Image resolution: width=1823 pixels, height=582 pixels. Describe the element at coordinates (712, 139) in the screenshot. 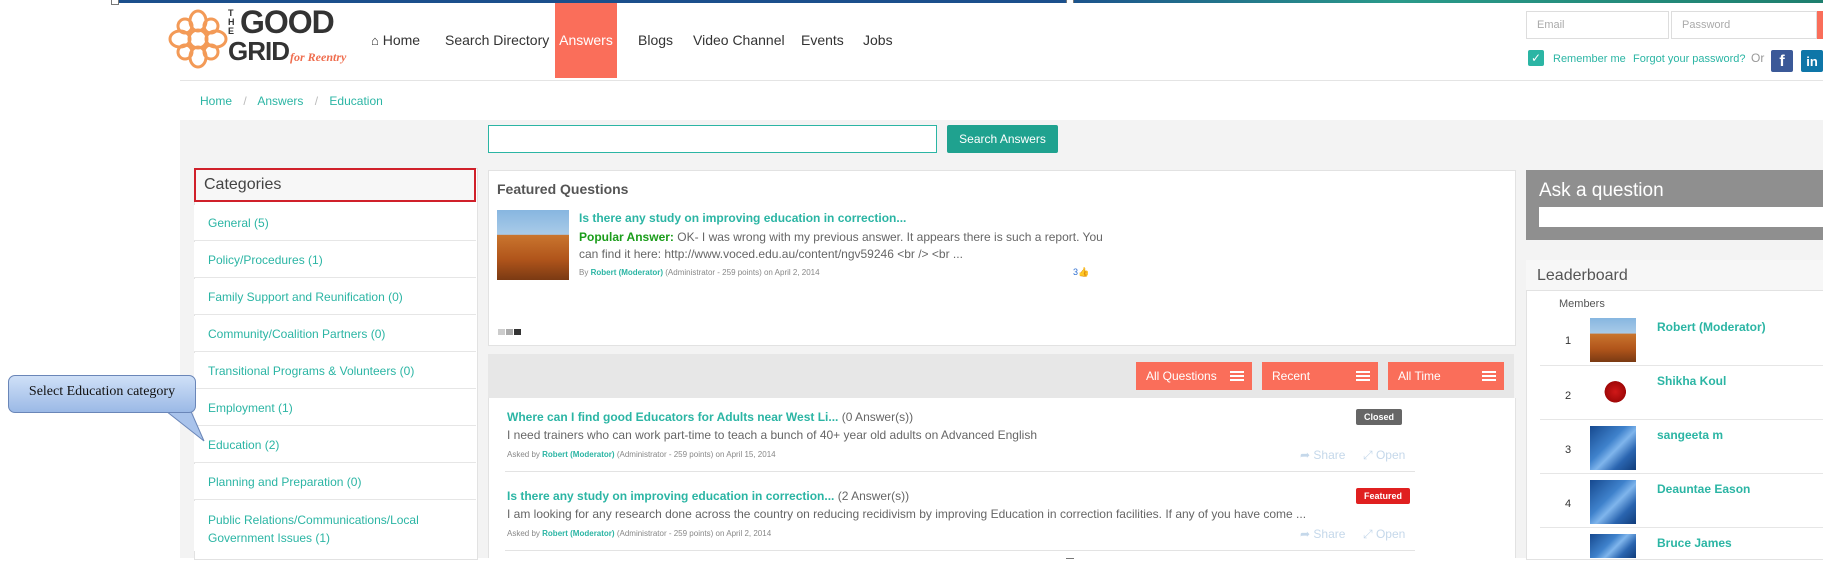

I see `search-input` at that location.